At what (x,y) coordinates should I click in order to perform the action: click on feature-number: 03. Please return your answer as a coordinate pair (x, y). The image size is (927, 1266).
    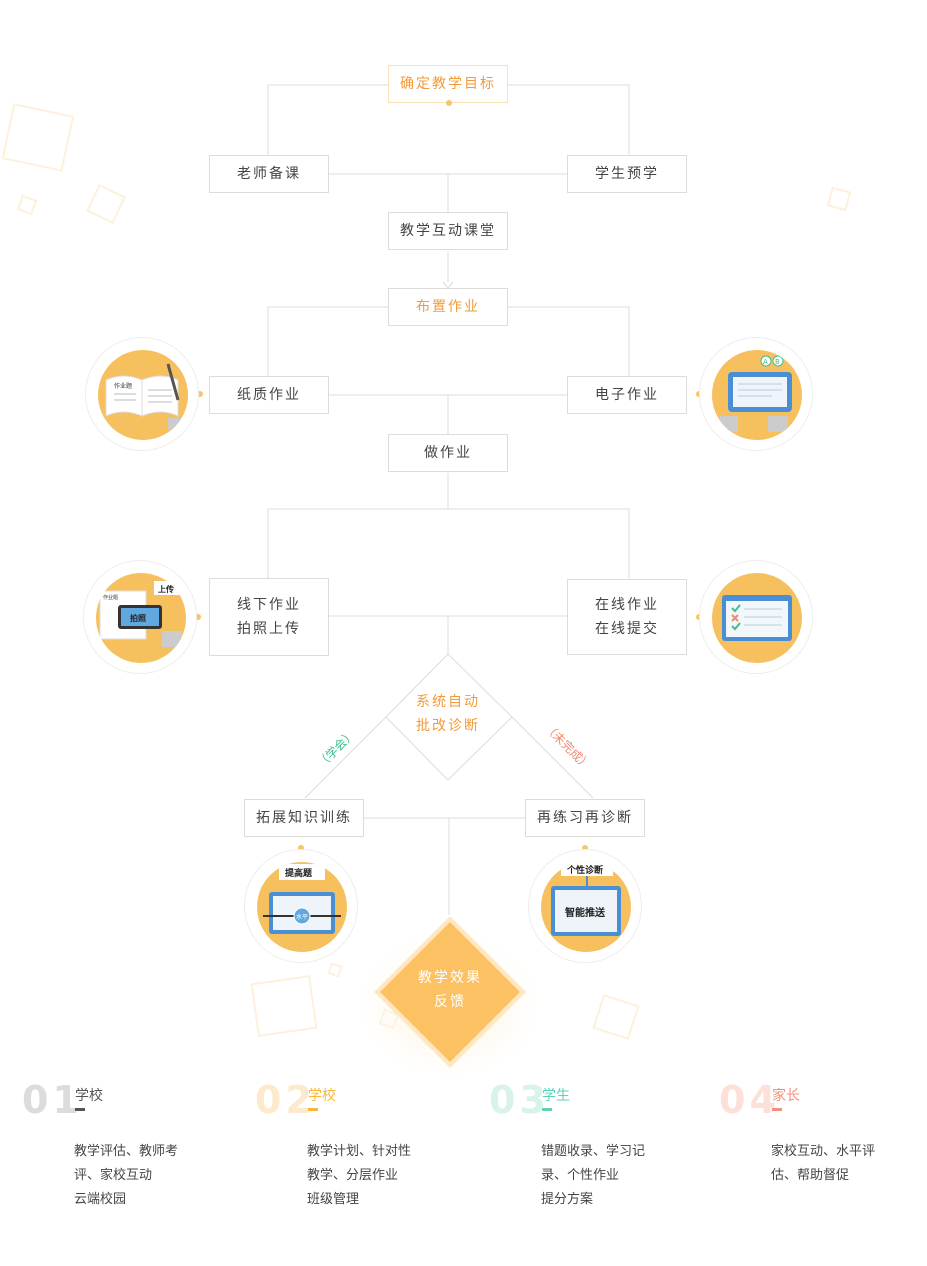
    Looking at the image, I should click on (519, 1100).